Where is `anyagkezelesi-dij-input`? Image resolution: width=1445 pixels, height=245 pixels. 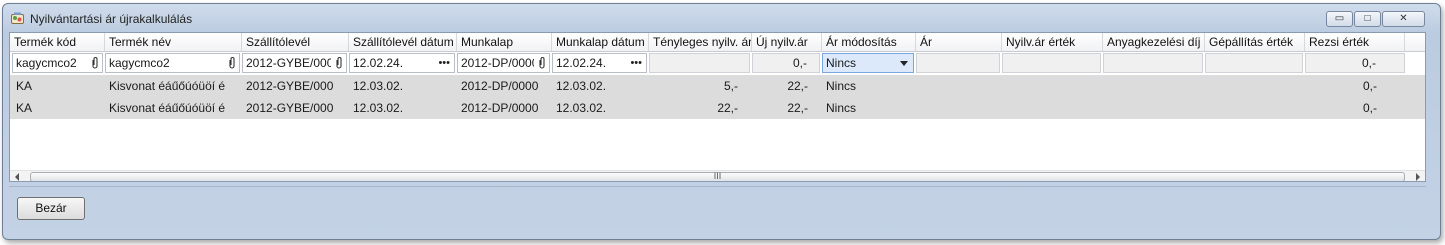 anyagkezelesi-dij-input is located at coordinates (1153, 63).